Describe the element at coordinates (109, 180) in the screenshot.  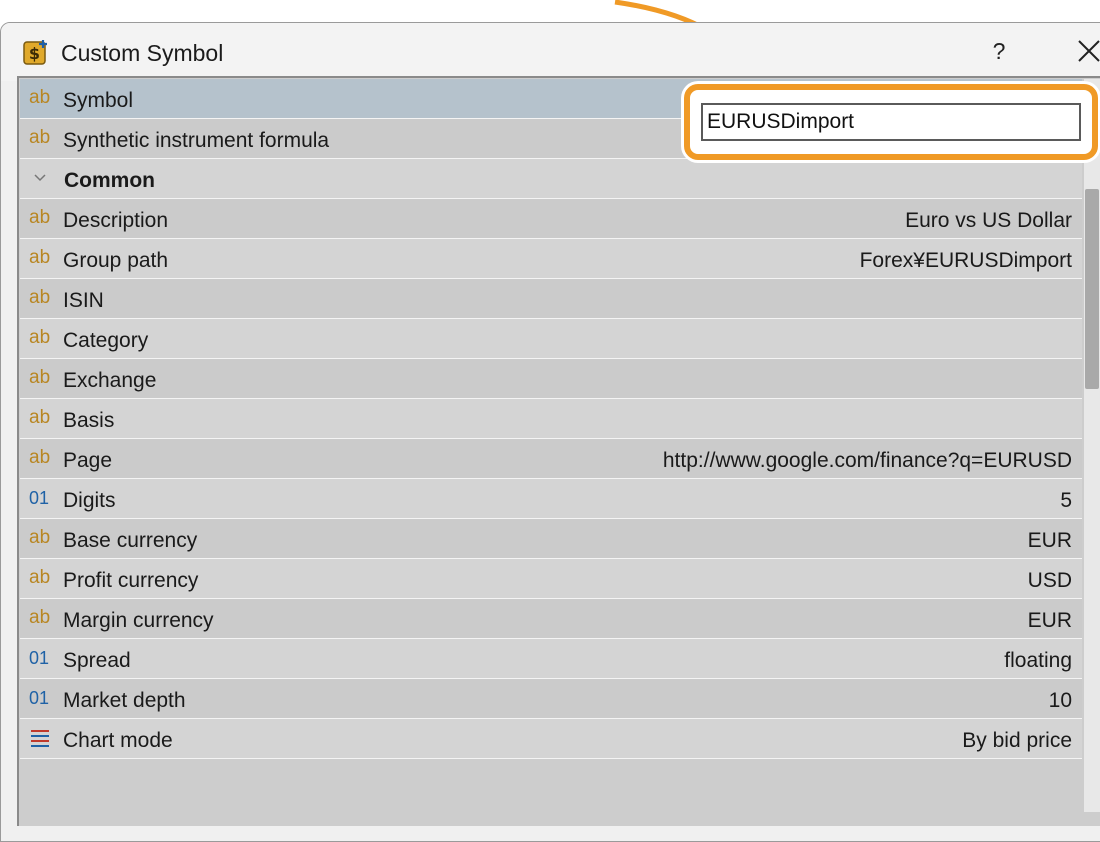
I see `property-label: Common` at that location.